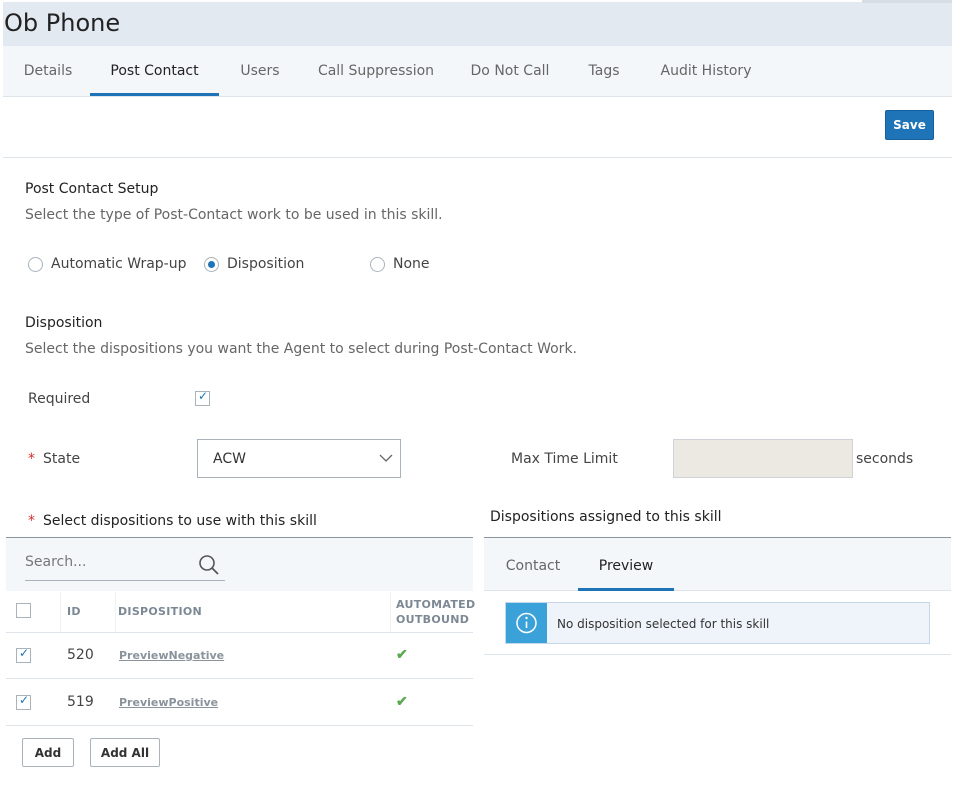  What do you see at coordinates (411, 264) in the screenshot?
I see `radio-label: None` at bounding box center [411, 264].